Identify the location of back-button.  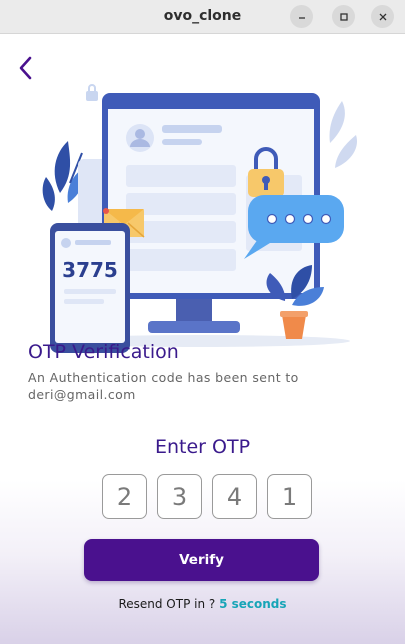
(26, 68).